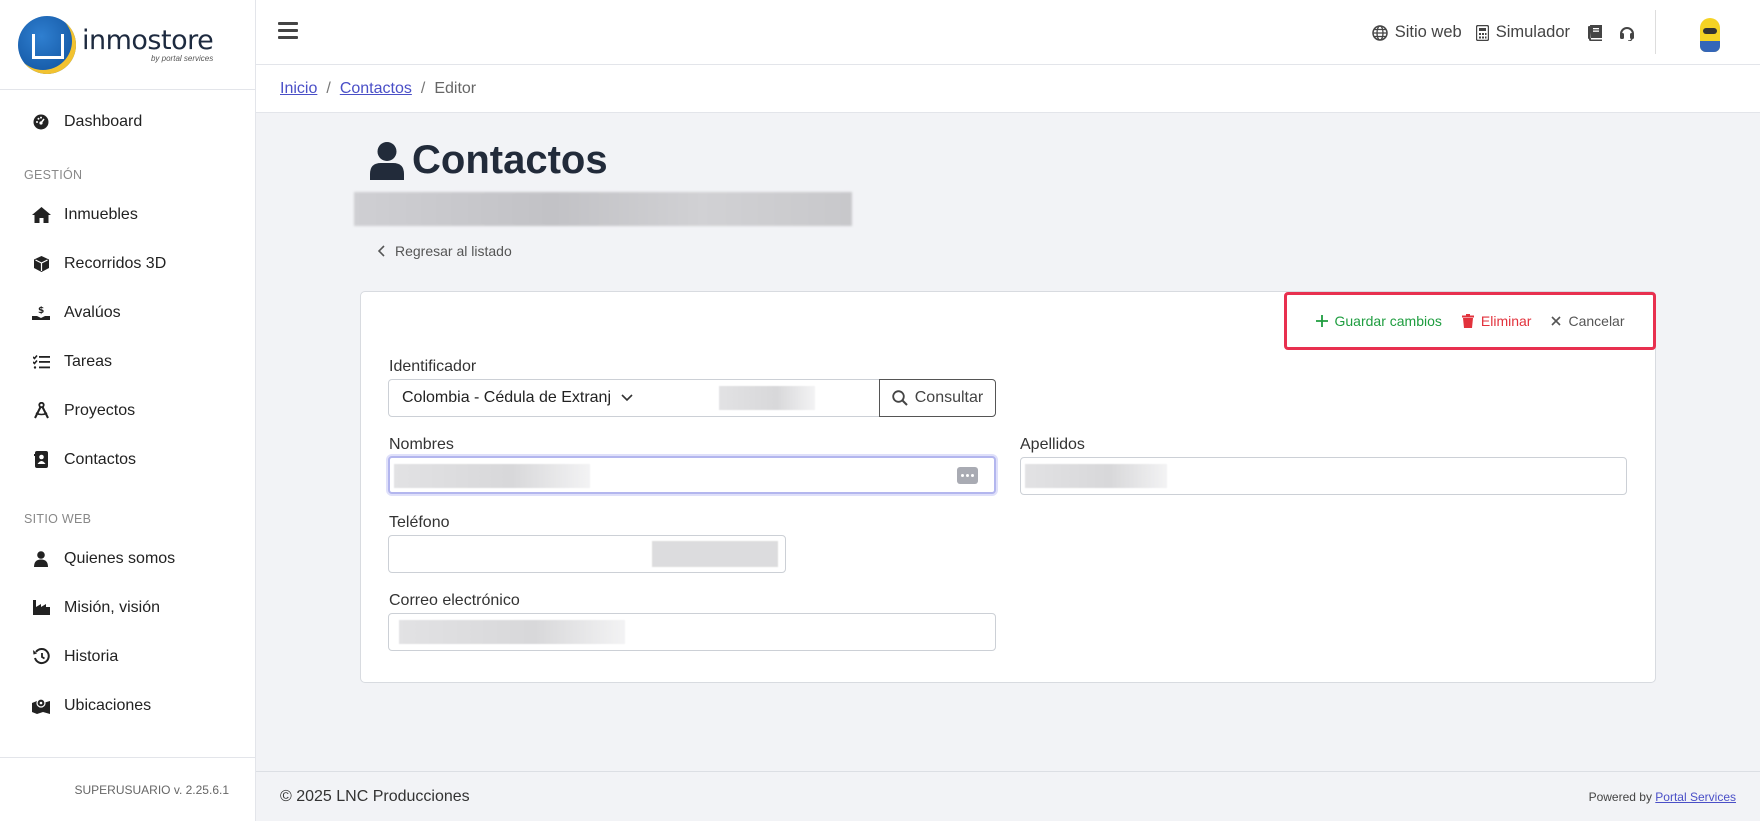 The width and height of the screenshot is (1760, 821). Describe the element at coordinates (762, 398) in the screenshot. I see `id-number-input` at that location.